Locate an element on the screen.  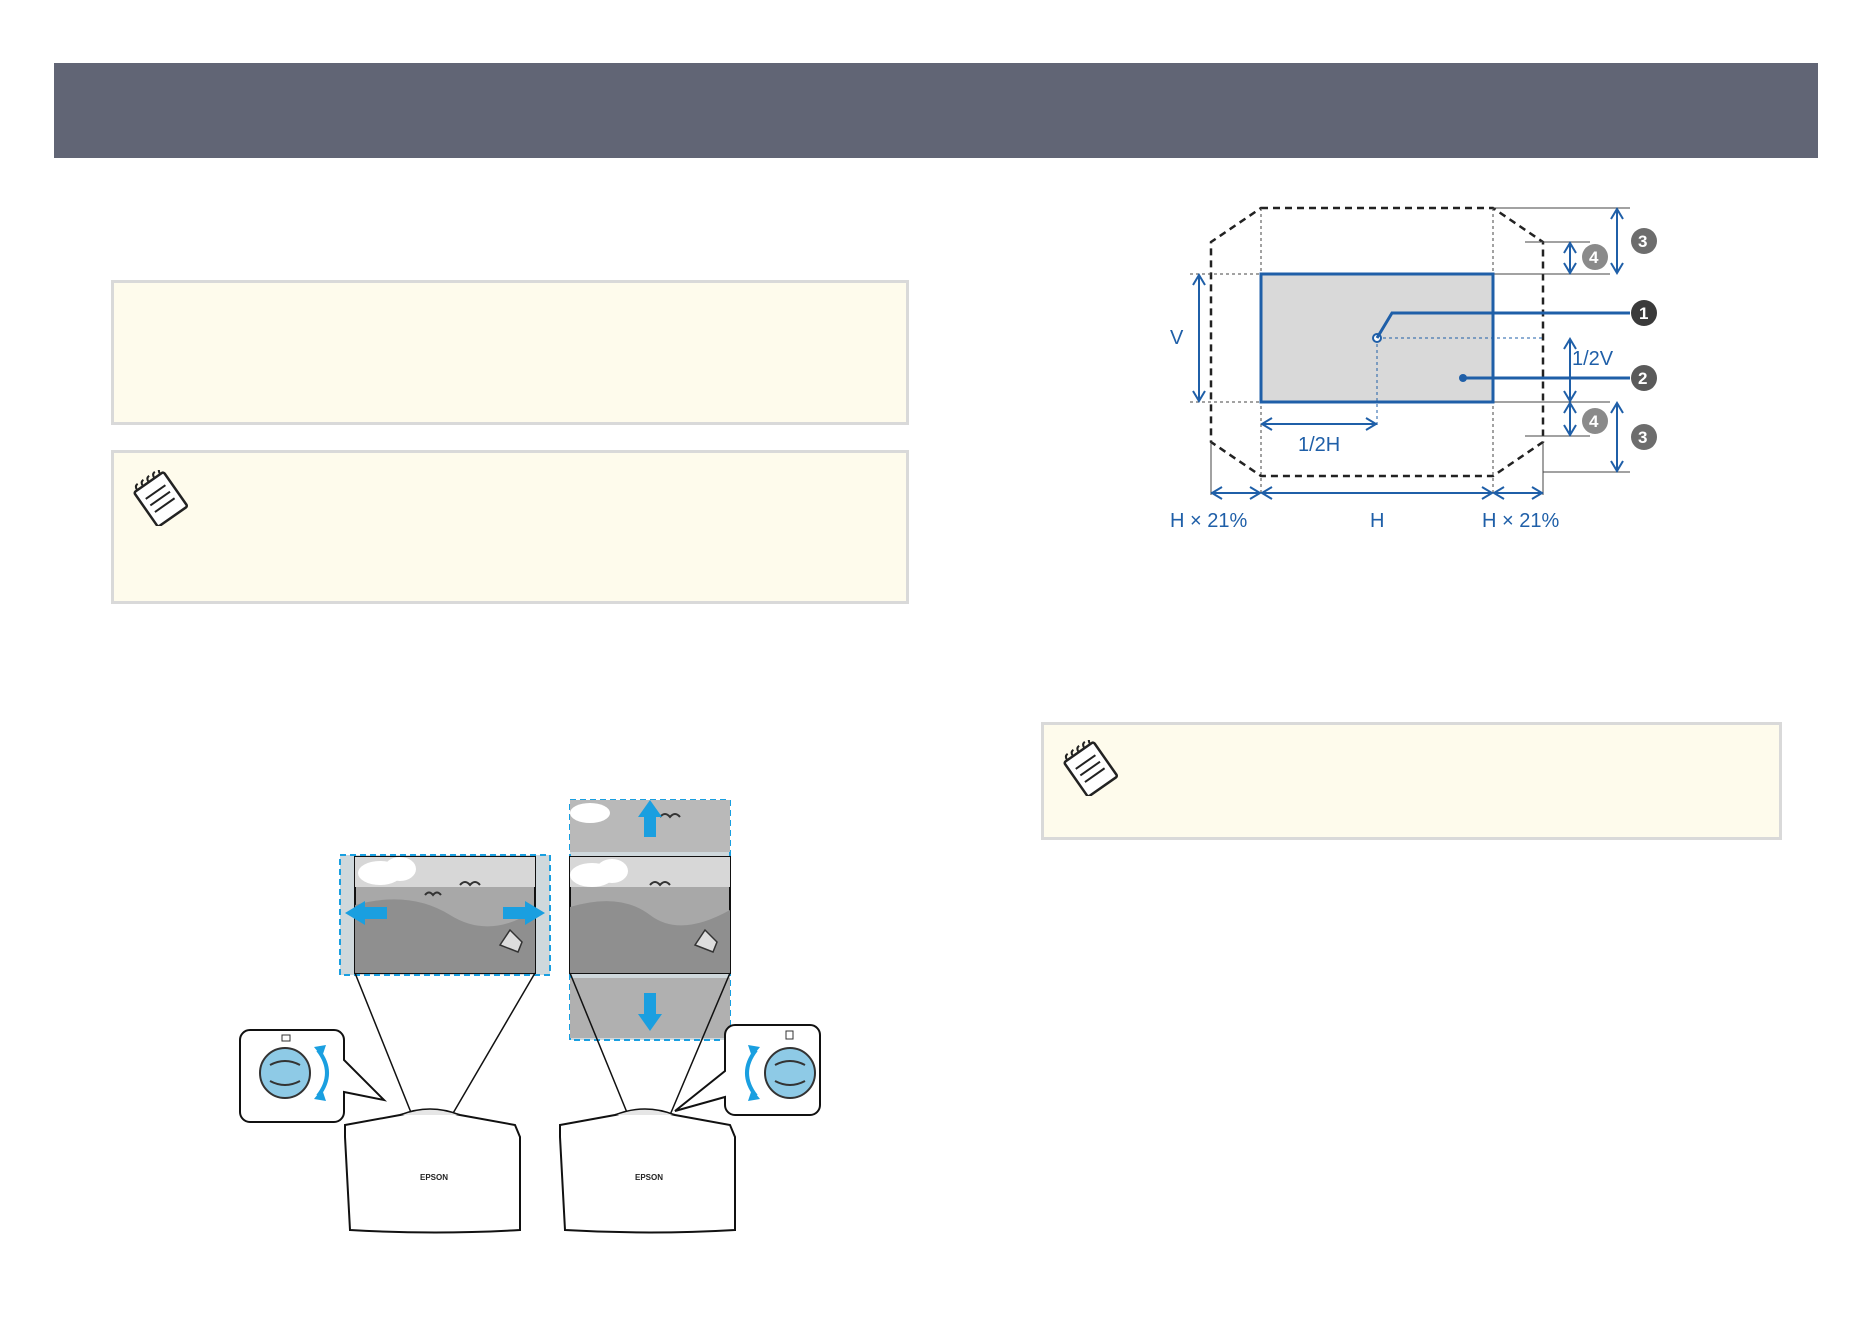
svg-text: 2 is located at coordinates (1642, 378).